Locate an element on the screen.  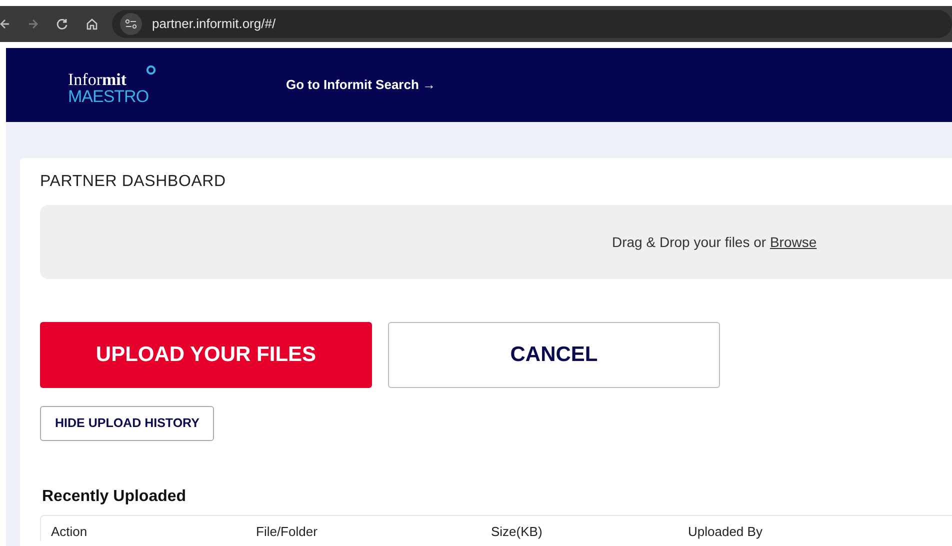
drop-zone-text: Drag & Drop your files or Browse is located at coordinates (714, 242).